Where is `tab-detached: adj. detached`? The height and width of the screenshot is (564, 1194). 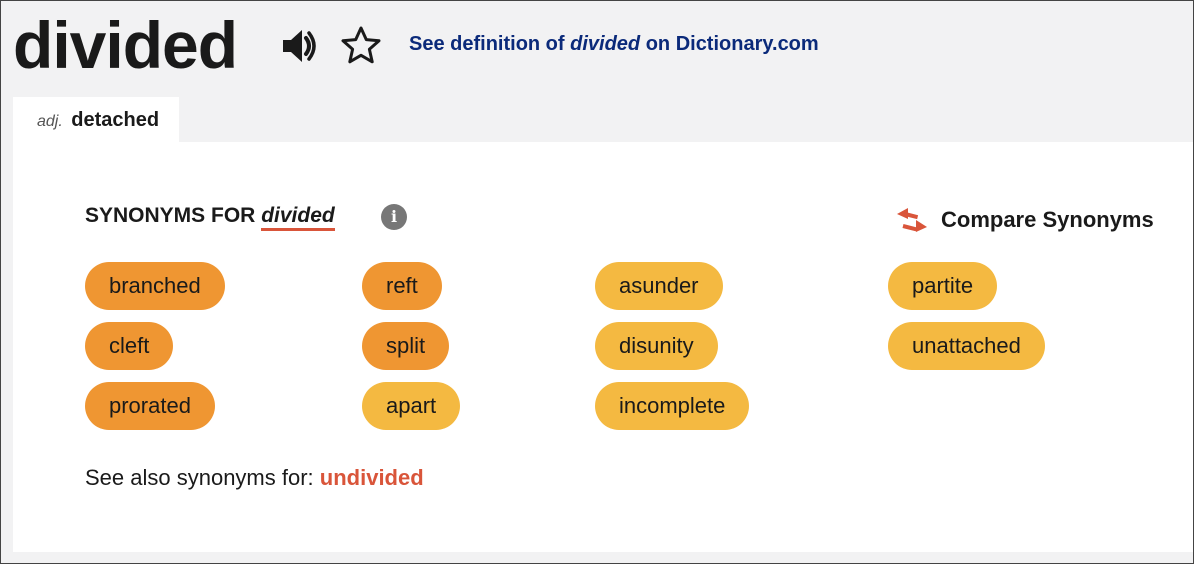 tab-detached: adj. detached is located at coordinates (96, 120).